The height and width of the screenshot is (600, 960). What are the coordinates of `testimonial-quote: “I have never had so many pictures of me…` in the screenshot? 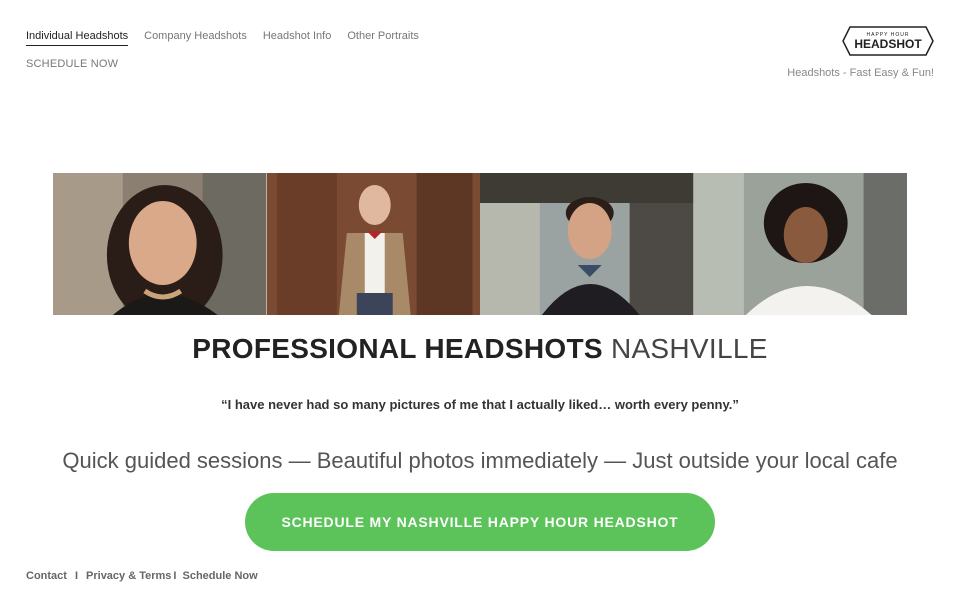 It's located at (480, 404).